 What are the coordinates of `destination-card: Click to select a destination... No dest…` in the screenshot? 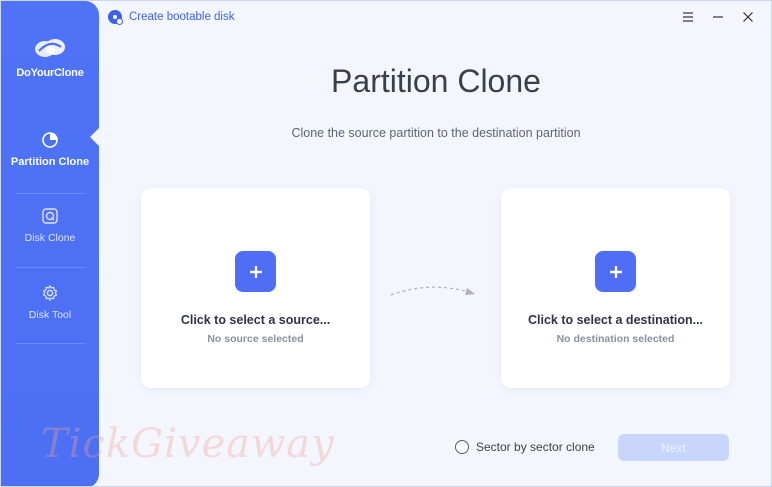 It's located at (615, 288).